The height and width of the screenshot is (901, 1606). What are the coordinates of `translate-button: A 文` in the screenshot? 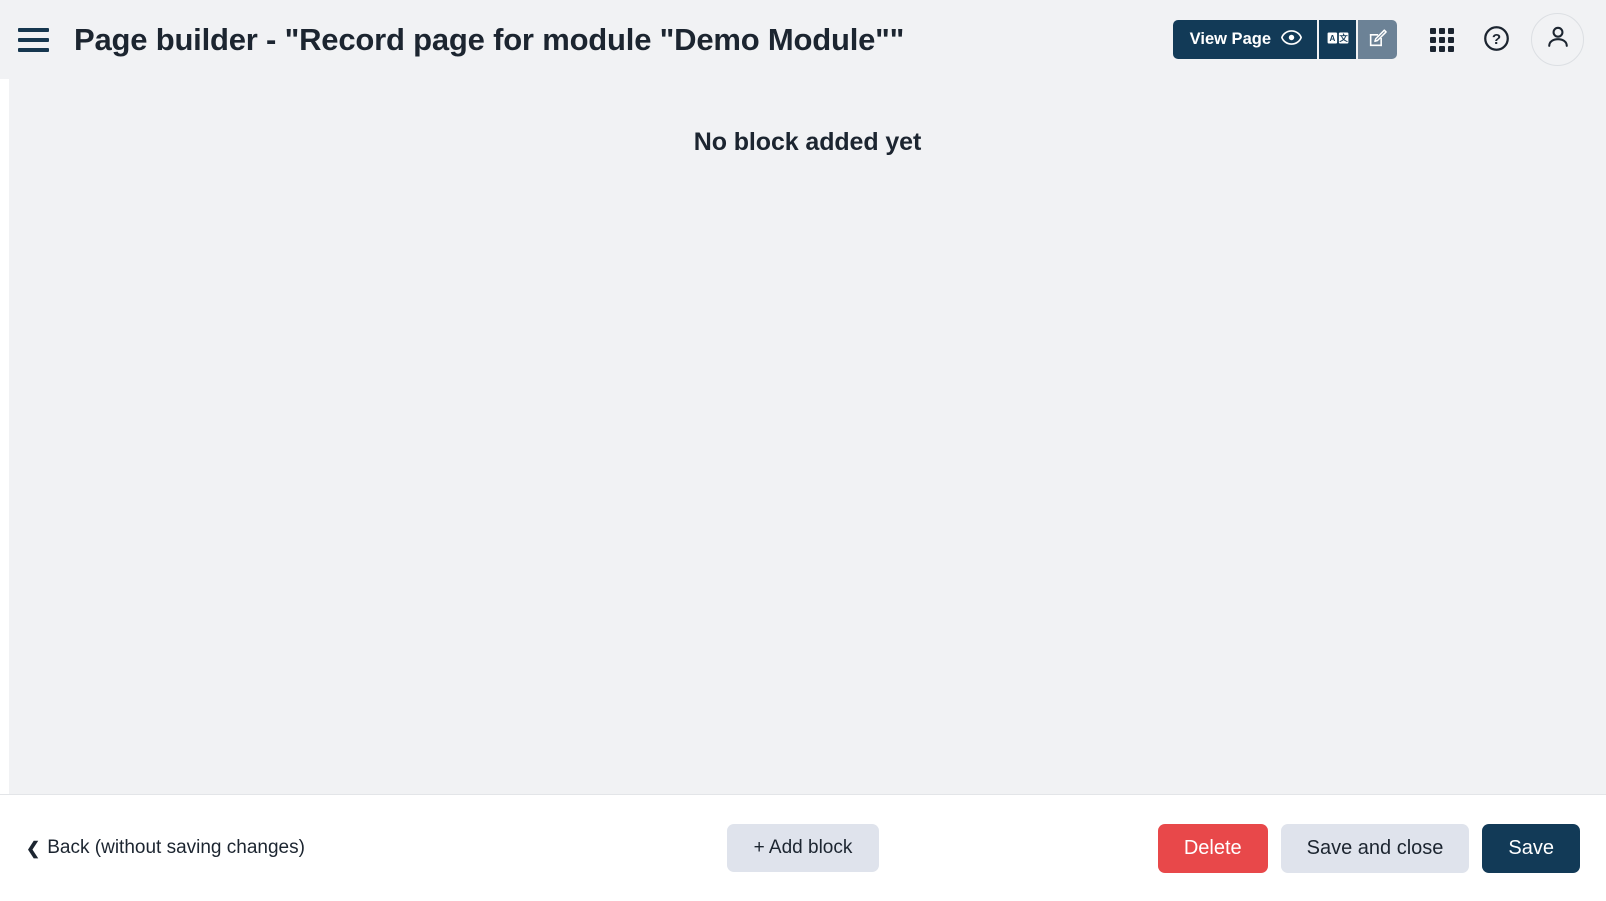 It's located at (1338, 39).